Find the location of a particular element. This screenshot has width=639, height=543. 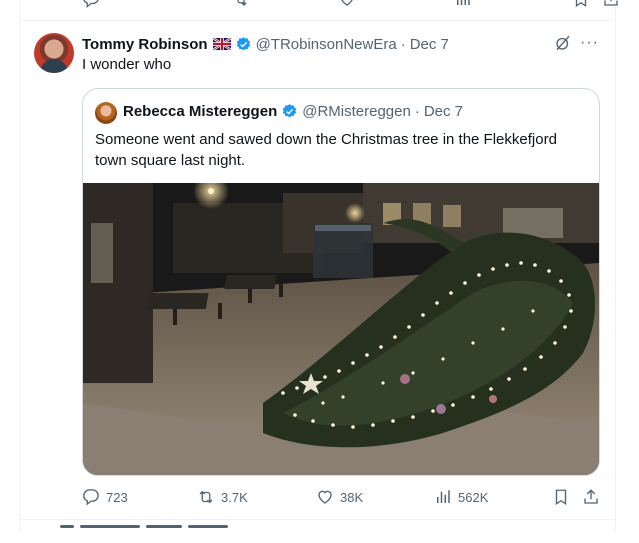

reply-button: 723 is located at coordinates (105, 497).